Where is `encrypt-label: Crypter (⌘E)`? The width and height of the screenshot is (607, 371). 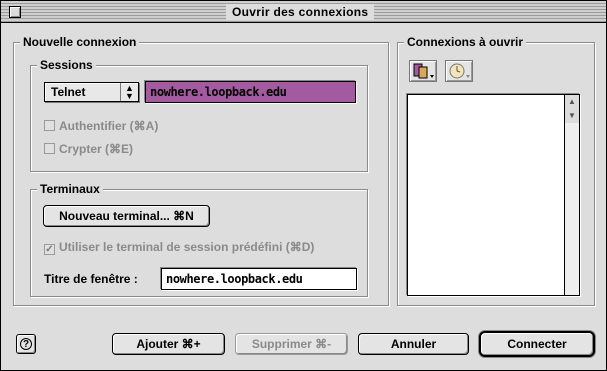 encrypt-label: Crypter (⌘E) is located at coordinates (96, 149).